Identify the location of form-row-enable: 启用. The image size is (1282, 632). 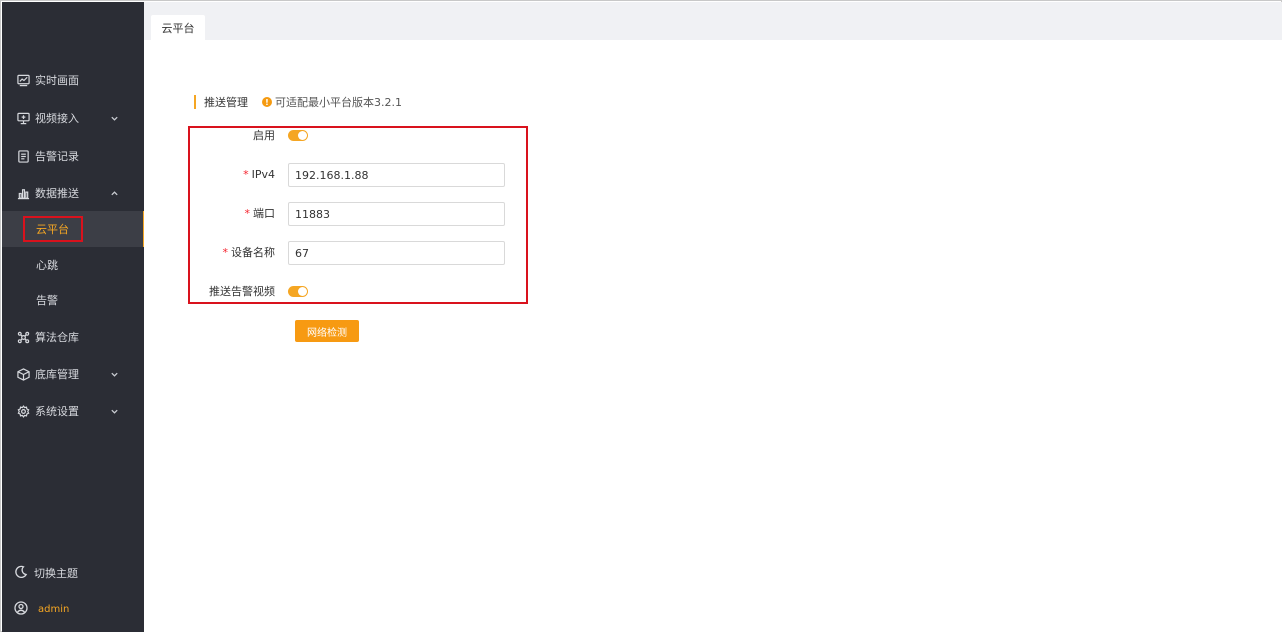
(358, 136).